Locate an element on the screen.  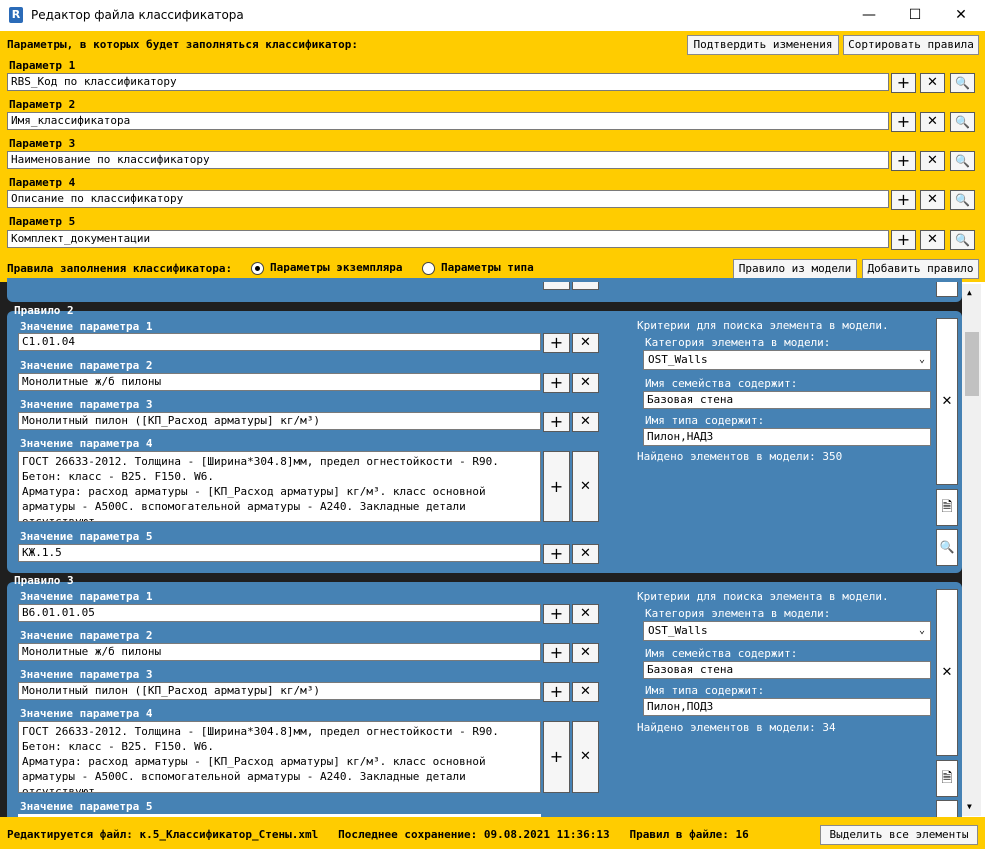
found-count: Найдено элементов в модели: 350 is located at coordinates (740, 456).